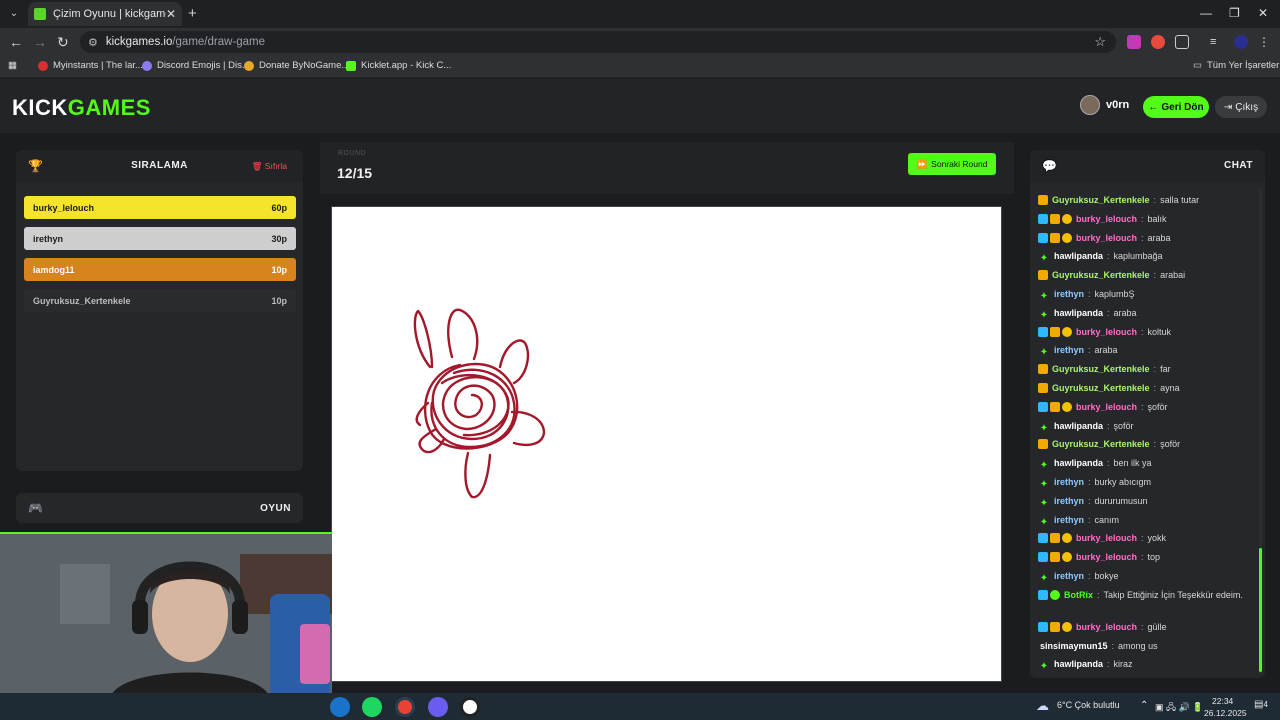 The image size is (1280, 720). I want to click on tab-search-icon: ⌄, so click(14, 14).